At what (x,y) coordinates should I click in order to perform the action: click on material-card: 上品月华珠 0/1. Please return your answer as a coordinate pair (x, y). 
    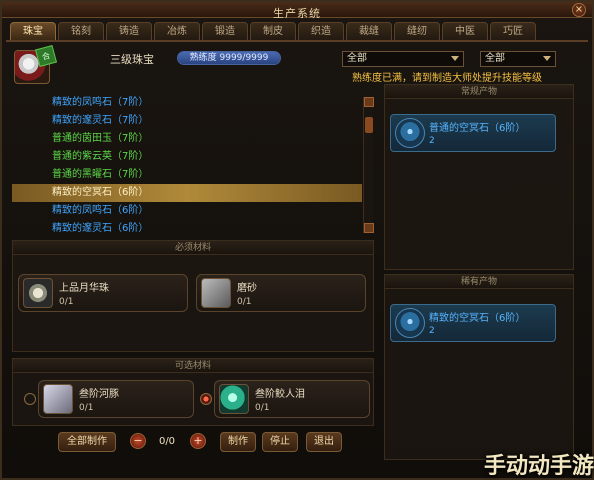
    Looking at the image, I should click on (103, 293).